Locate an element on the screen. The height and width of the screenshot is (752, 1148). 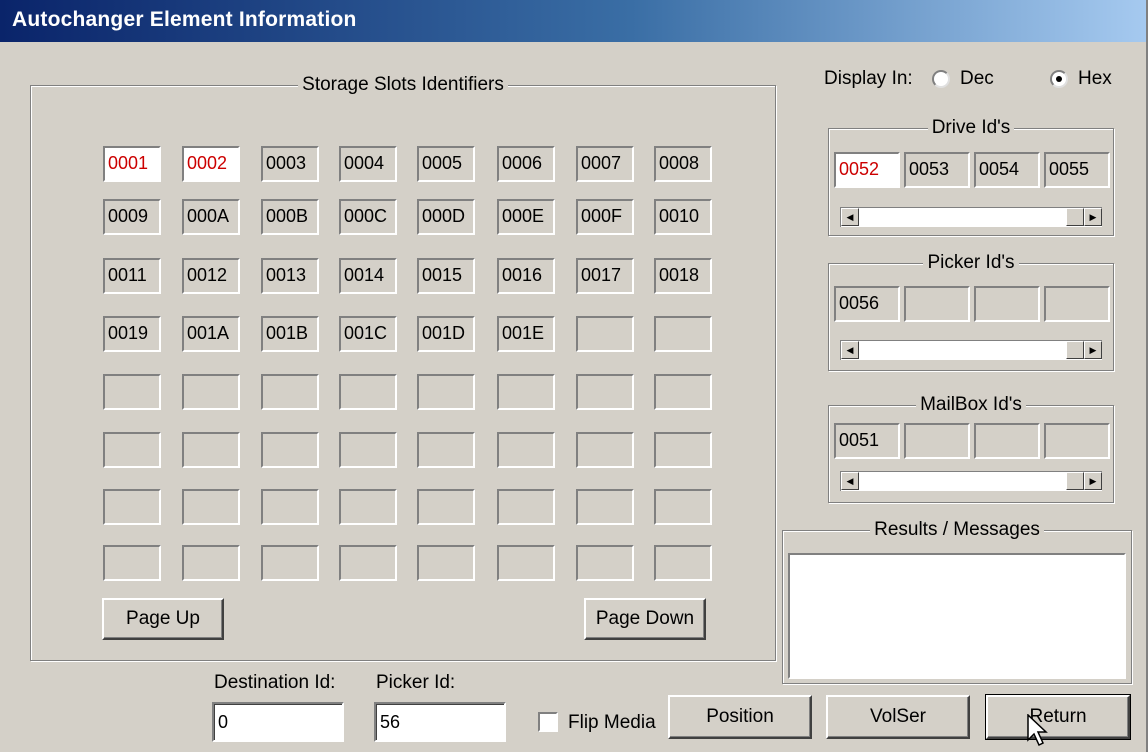
storage-slot-cell: 0017 is located at coordinates (605, 276).